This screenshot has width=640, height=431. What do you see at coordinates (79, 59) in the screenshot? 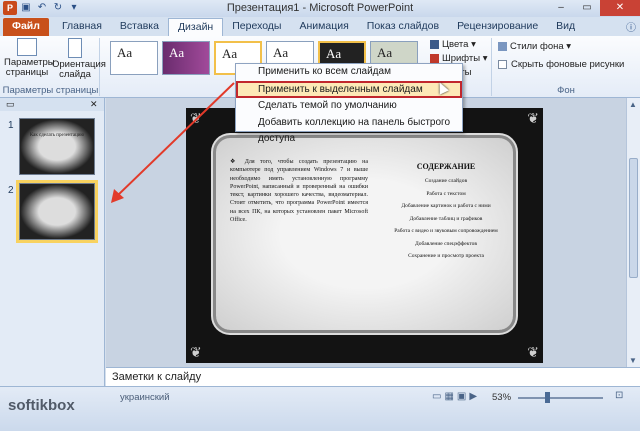
I see `slide-orientation-button: Ориентация слайда` at bounding box center [79, 59].